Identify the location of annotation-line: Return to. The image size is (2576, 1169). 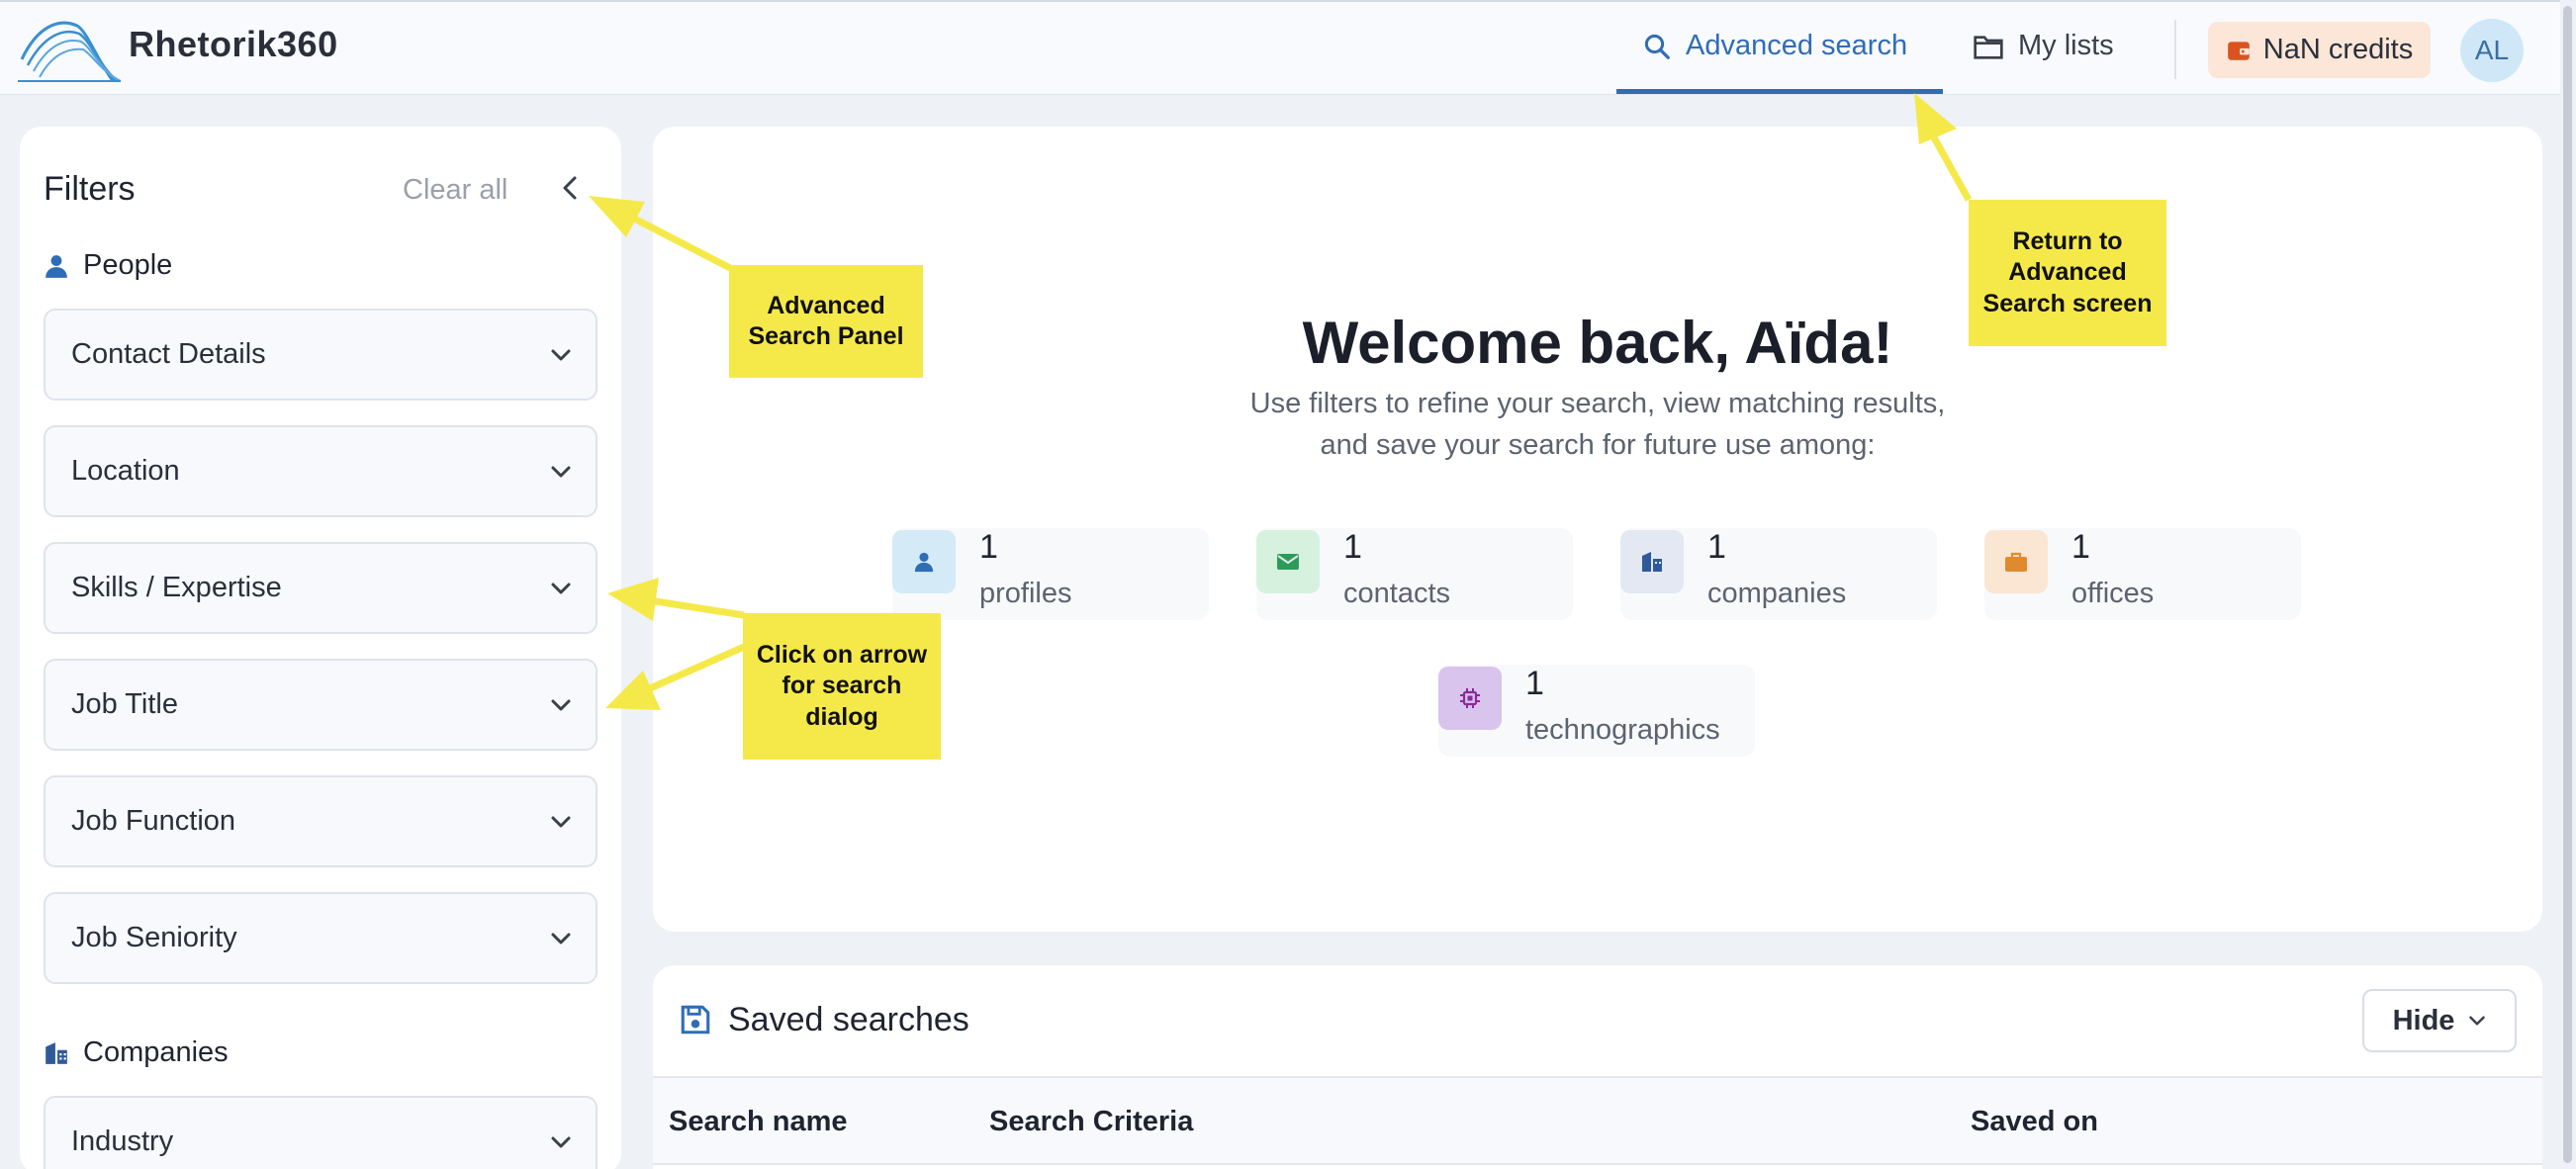
(2067, 241).